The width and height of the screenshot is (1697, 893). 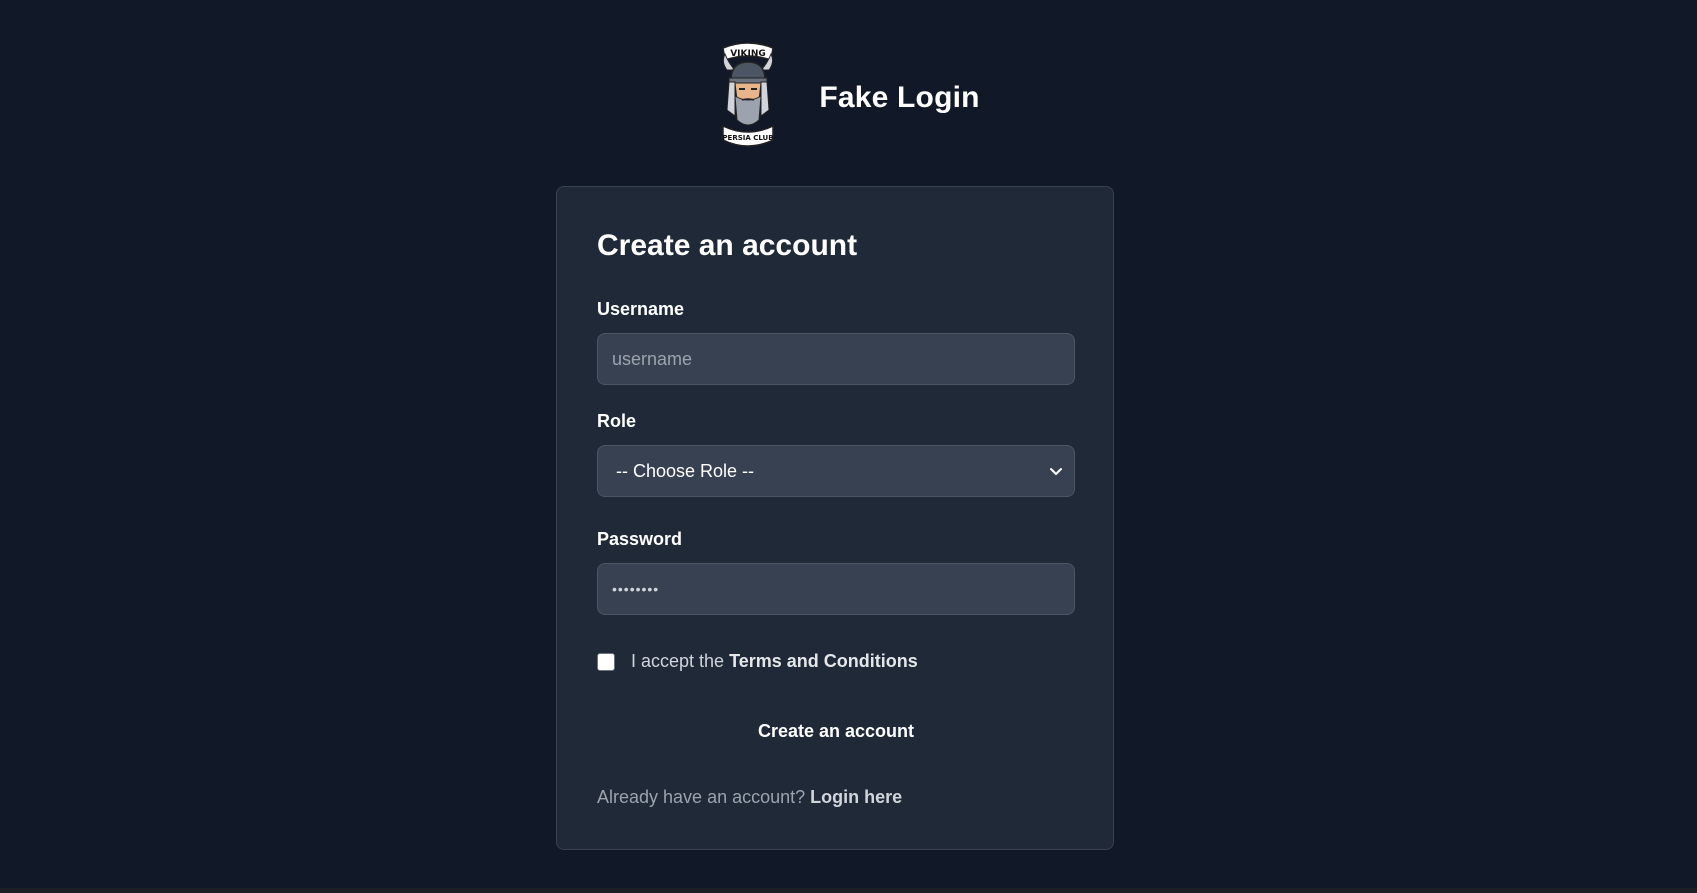 I want to click on username-placeholder: username, so click(x=652, y=358).